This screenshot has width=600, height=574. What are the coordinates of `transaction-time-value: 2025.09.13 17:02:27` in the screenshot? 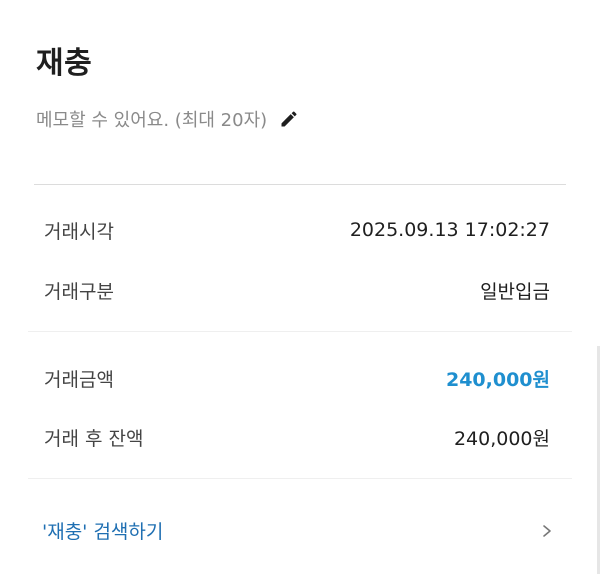 It's located at (449, 230).